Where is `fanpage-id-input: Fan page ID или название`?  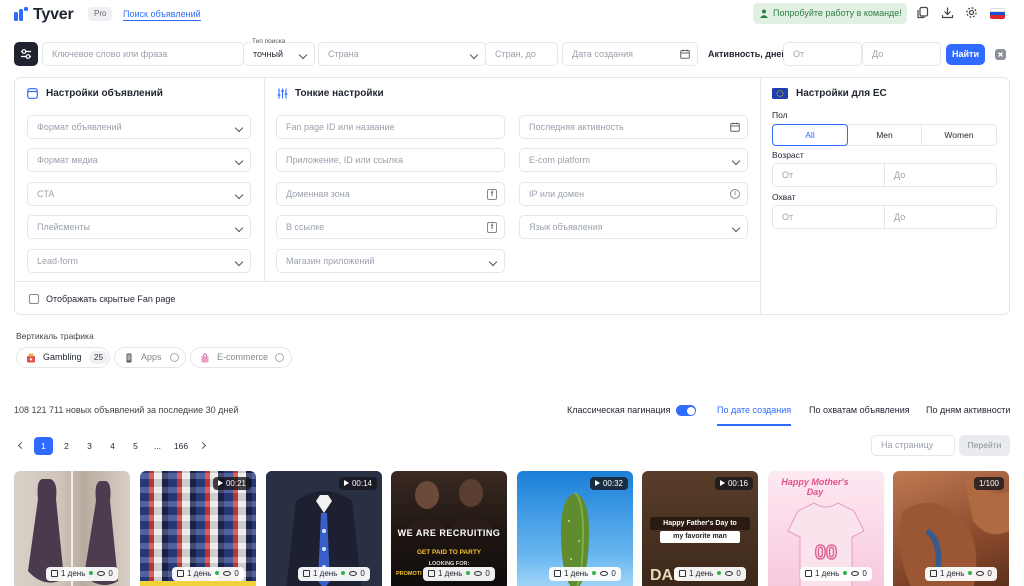
fanpage-id-input: Fan page ID или название is located at coordinates (390, 127).